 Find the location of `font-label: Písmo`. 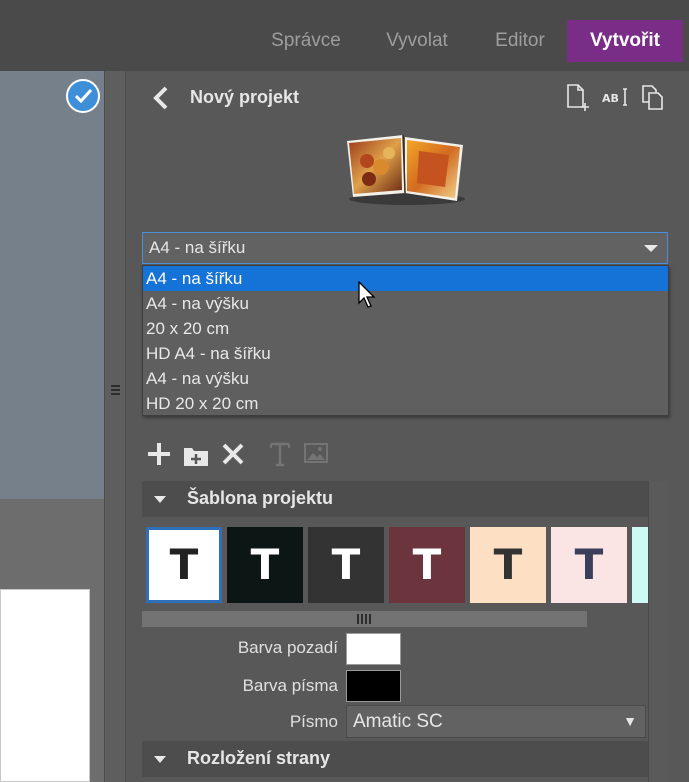

font-label: Písmo is located at coordinates (313, 721).